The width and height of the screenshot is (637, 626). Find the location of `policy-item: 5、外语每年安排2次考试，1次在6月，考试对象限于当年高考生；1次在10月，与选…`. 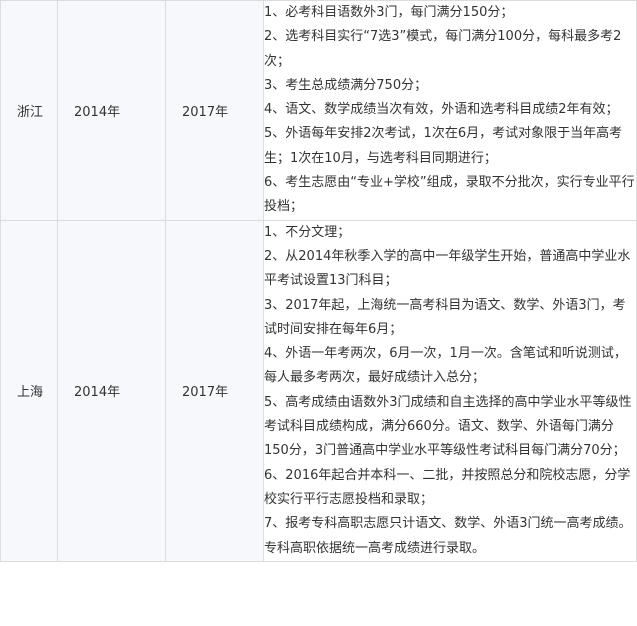

policy-item: 5、外语每年安排2次考试，1次在6月，考试对象限于当年高考生；1次在10月，与选… is located at coordinates (443, 146).